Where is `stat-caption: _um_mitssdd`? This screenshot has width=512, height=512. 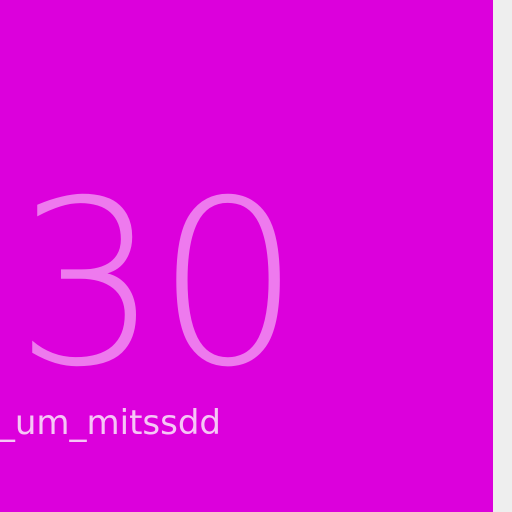
stat-caption: _um_mitssdd is located at coordinates (110, 423).